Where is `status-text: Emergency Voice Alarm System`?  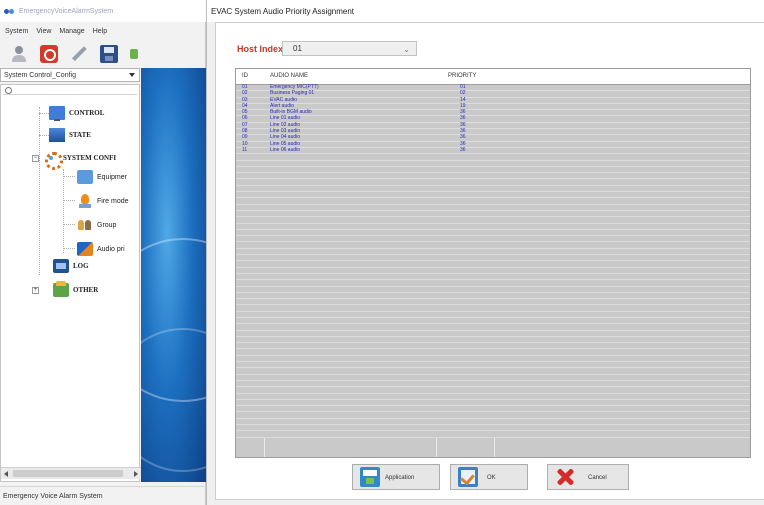 status-text: Emergency Voice Alarm System is located at coordinates (53, 496).